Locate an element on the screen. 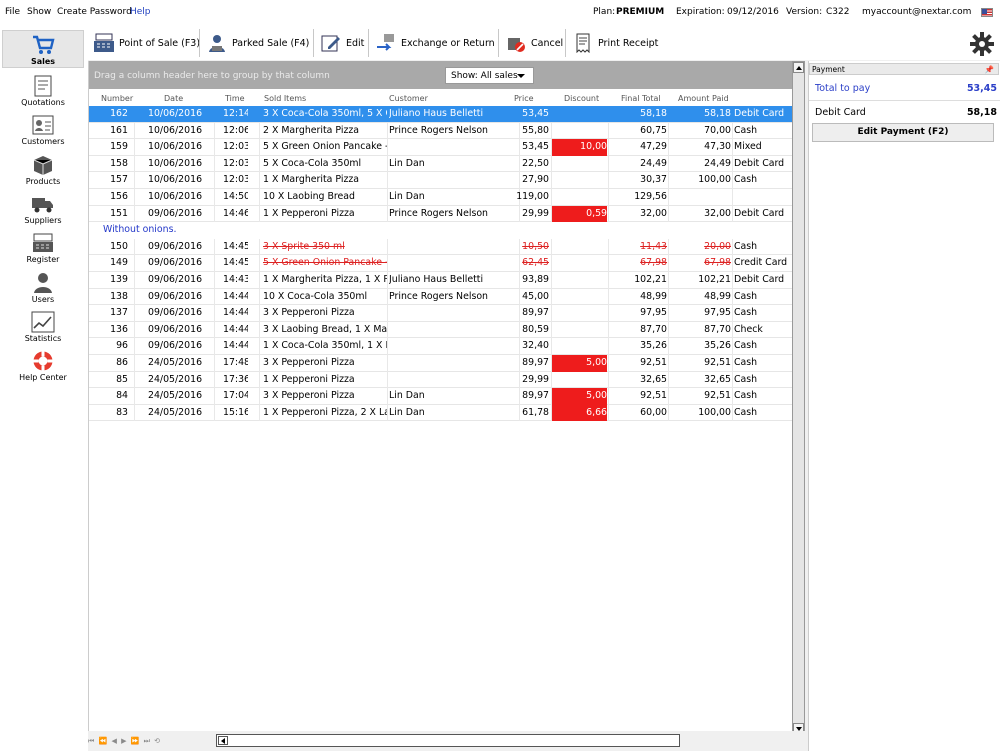 The width and height of the screenshot is (1000, 751). cell-time: 14:43 is located at coordinates (235, 279).